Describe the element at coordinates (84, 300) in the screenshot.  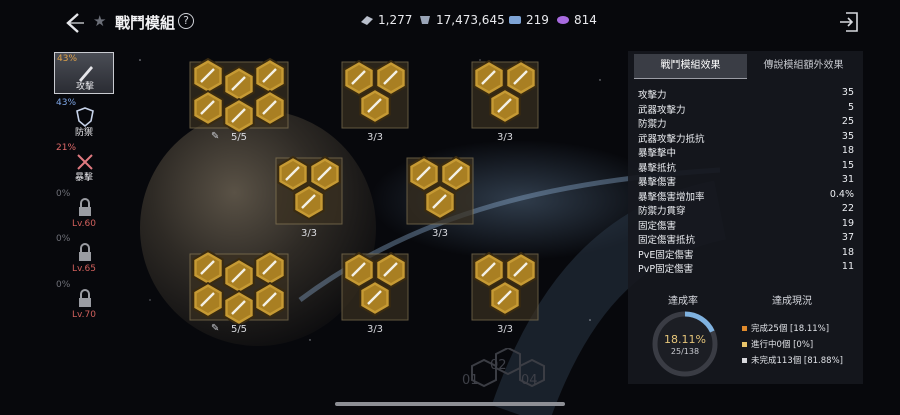
I see `category-locked-70: 0% Lv.70` at that location.